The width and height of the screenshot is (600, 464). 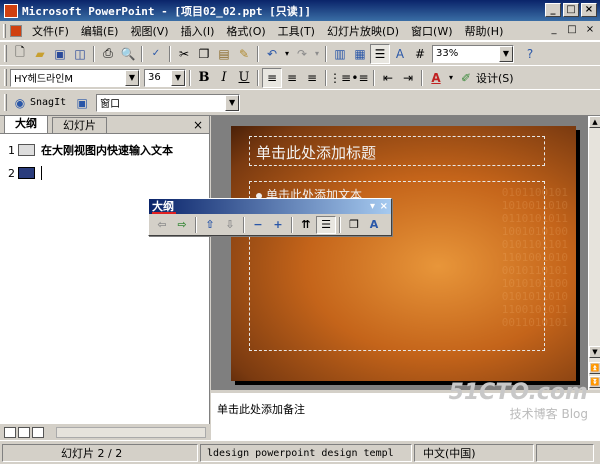 I want to click on notes-placeholder: 单击此处添加备注, so click(x=261, y=409).